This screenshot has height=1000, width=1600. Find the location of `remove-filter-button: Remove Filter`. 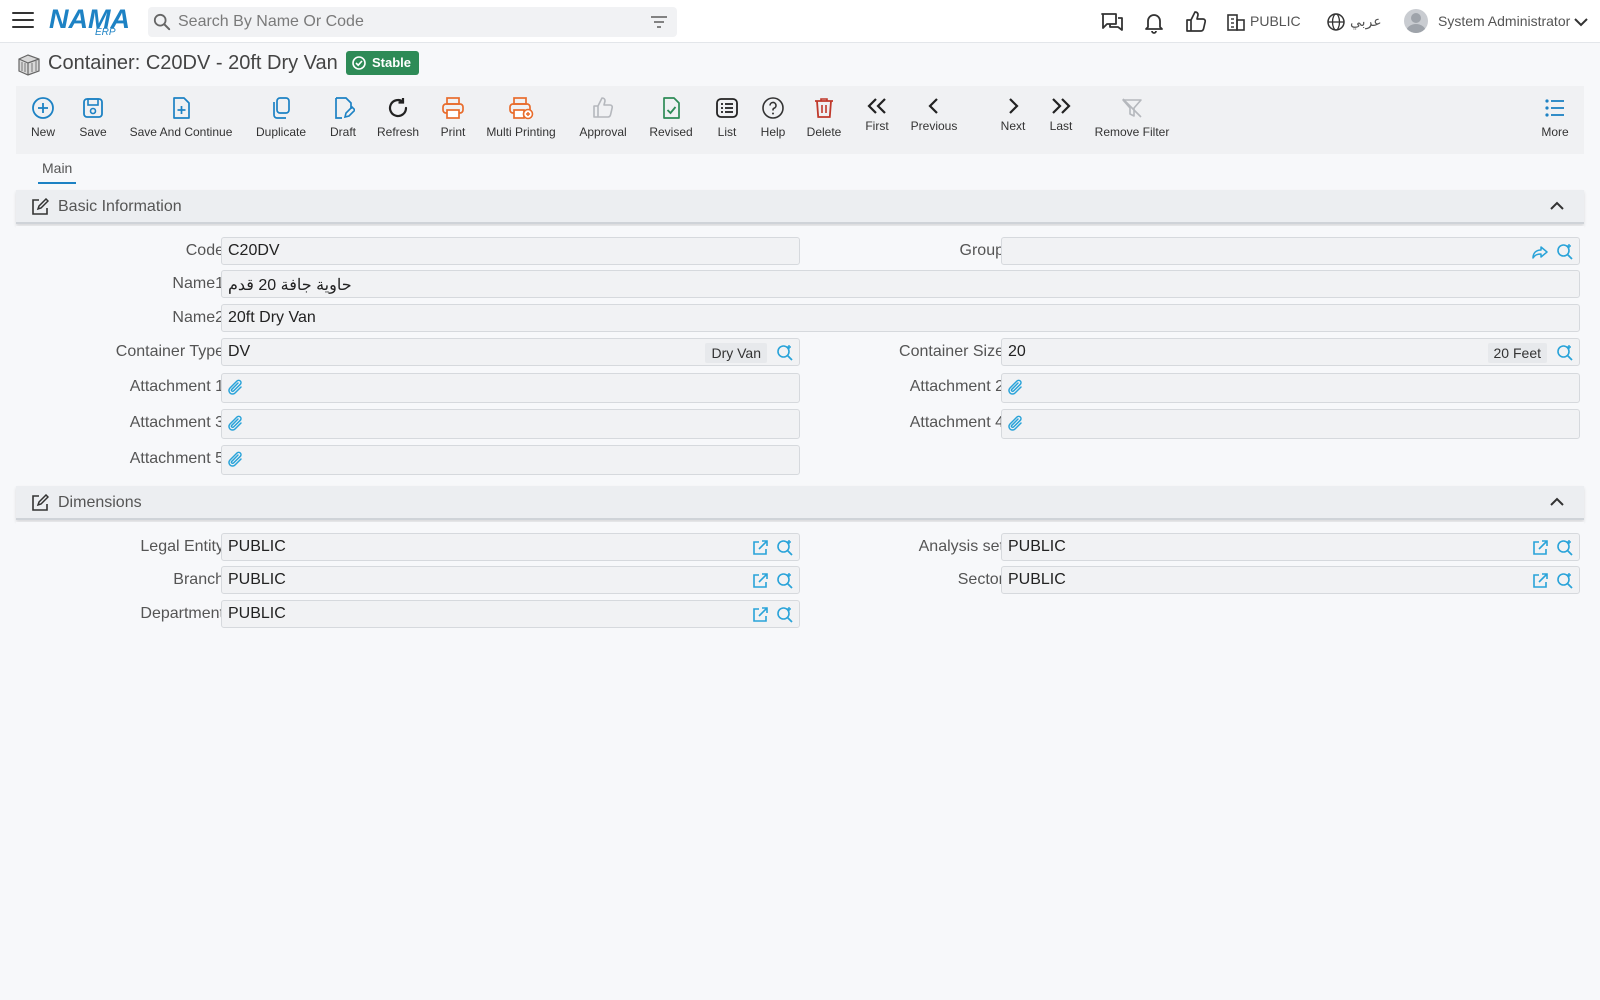

remove-filter-button: Remove Filter is located at coordinates (1132, 120).